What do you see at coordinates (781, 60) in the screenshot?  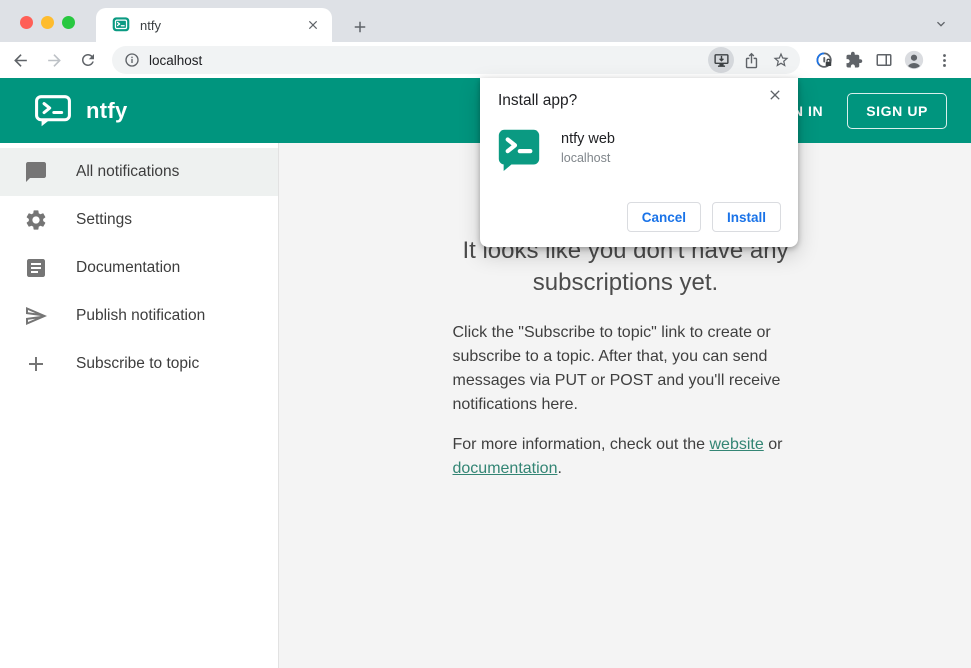 I see `bookmark-star-icon` at bounding box center [781, 60].